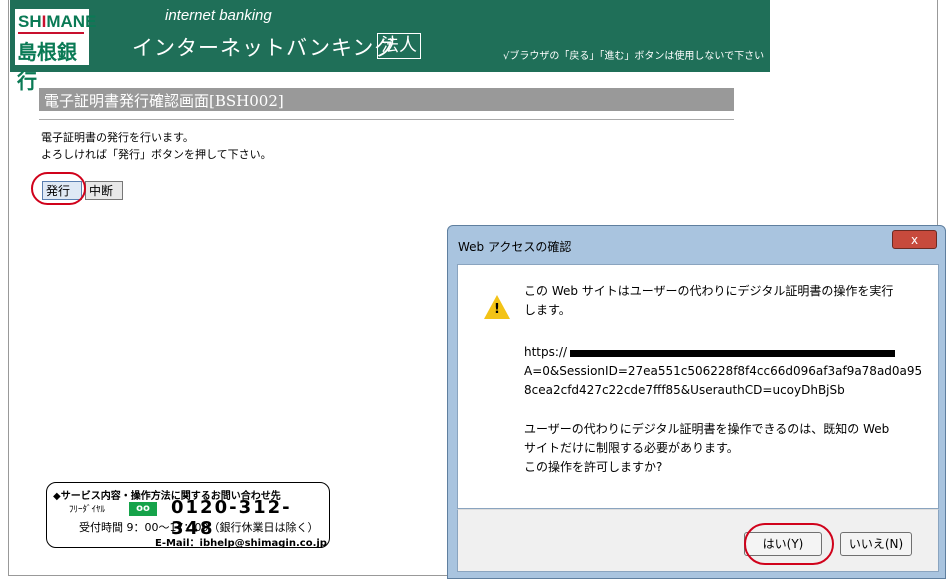 The height and width of the screenshot is (579, 946). I want to click on logo-underline, so click(51, 33).